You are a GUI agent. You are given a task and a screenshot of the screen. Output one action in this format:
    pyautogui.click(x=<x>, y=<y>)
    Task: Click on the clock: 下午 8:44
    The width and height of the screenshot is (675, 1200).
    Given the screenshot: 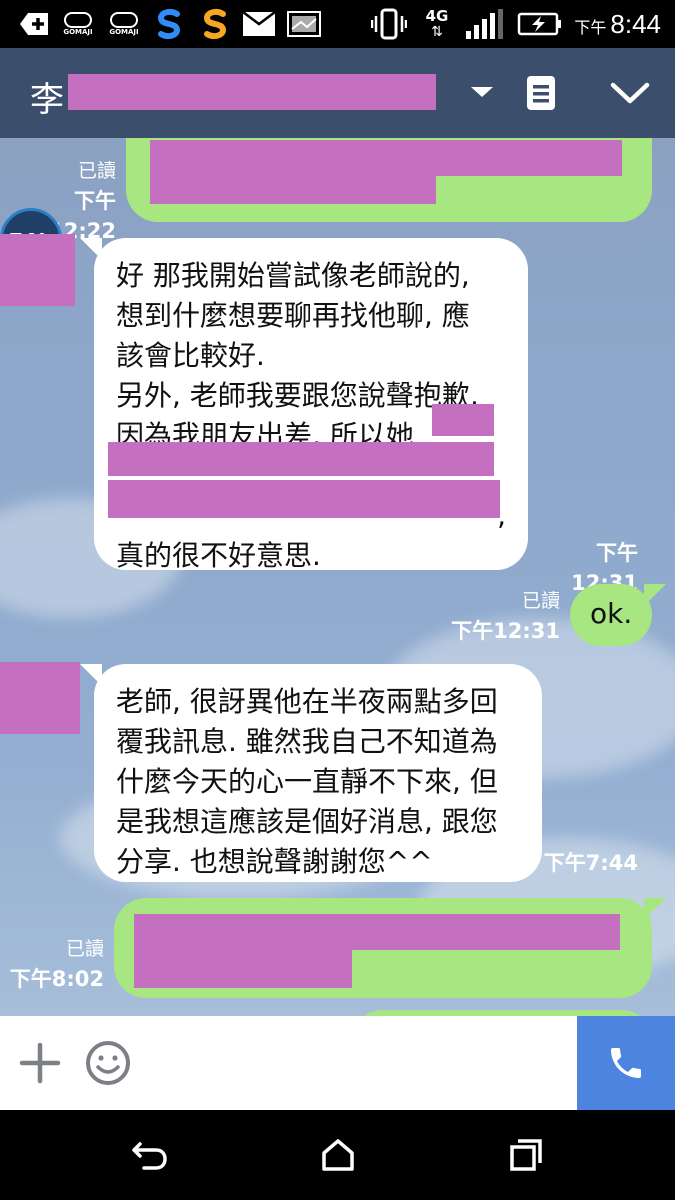 What is the action you would take?
    pyautogui.click(x=617, y=24)
    